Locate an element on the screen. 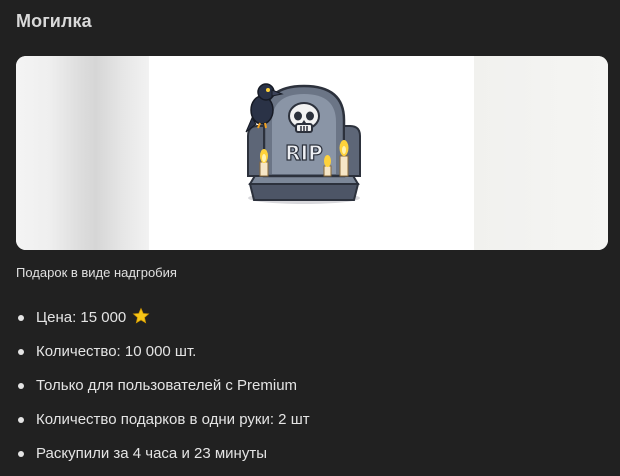 The height and width of the screenshot is (476, 620). rip-text: RIP is located at coordinates (304, 153).